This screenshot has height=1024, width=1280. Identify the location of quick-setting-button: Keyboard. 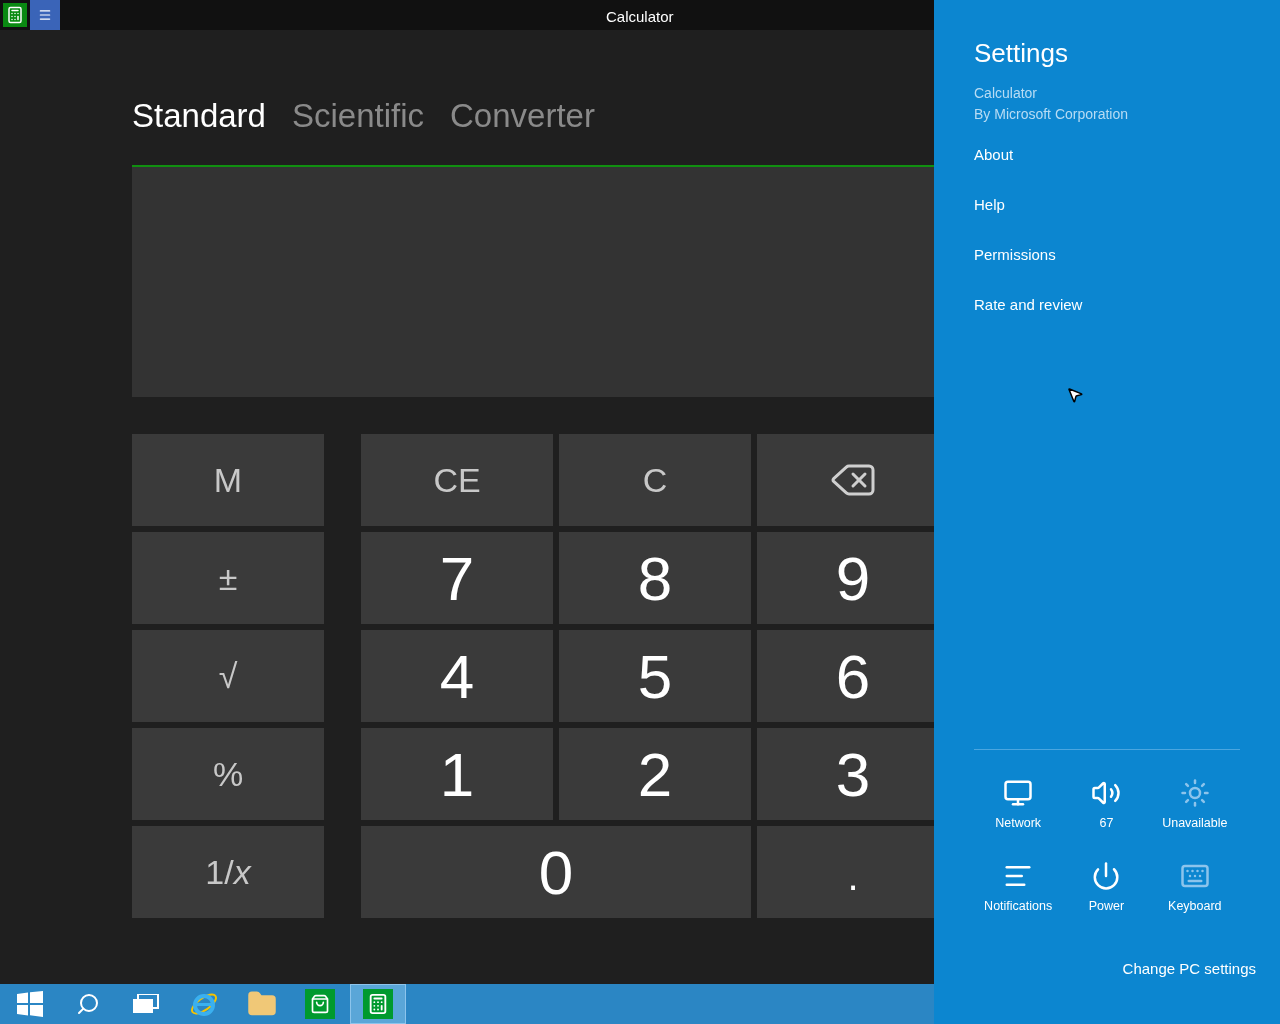
(1194, 888).